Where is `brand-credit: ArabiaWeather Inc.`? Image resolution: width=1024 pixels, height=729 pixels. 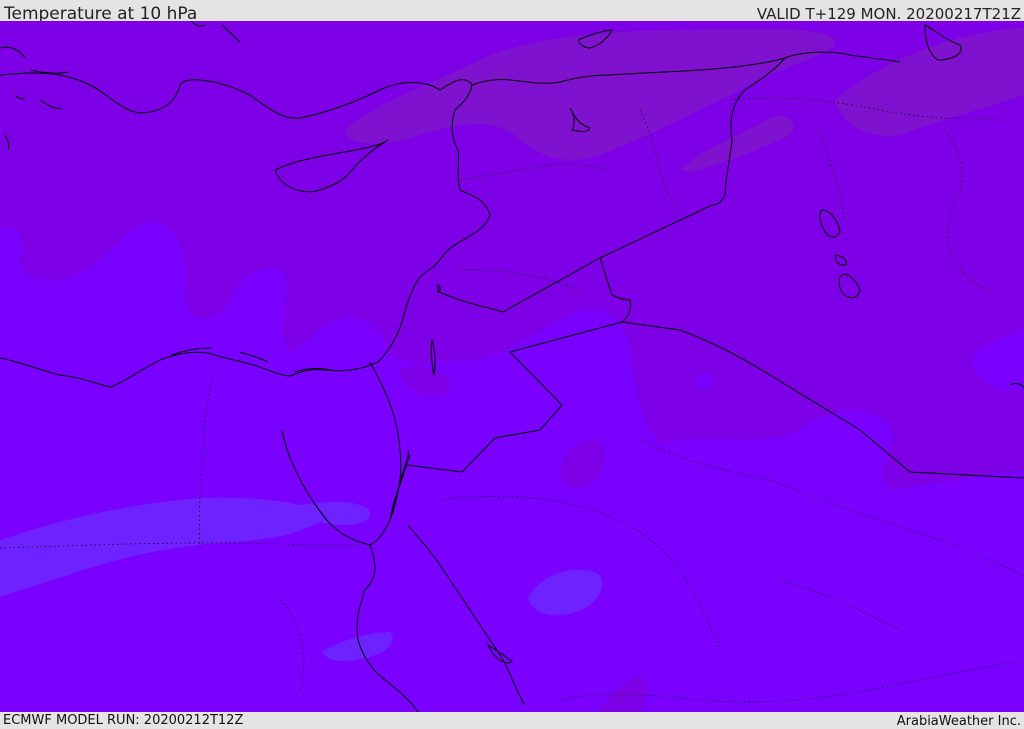
brand-credit: ArabiaWeather Inc. is located at coordinates (958, 721).